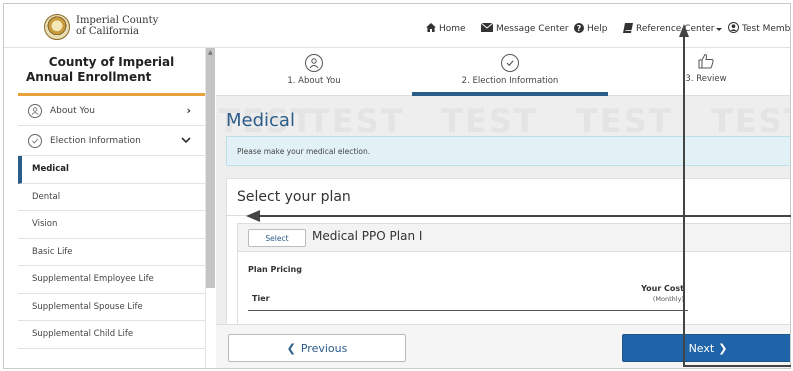  What do you see at coordinates (52, 251) in the screenshot?
I see `sidebar-item-label: Basic Life` at bounding box center [52, 251].